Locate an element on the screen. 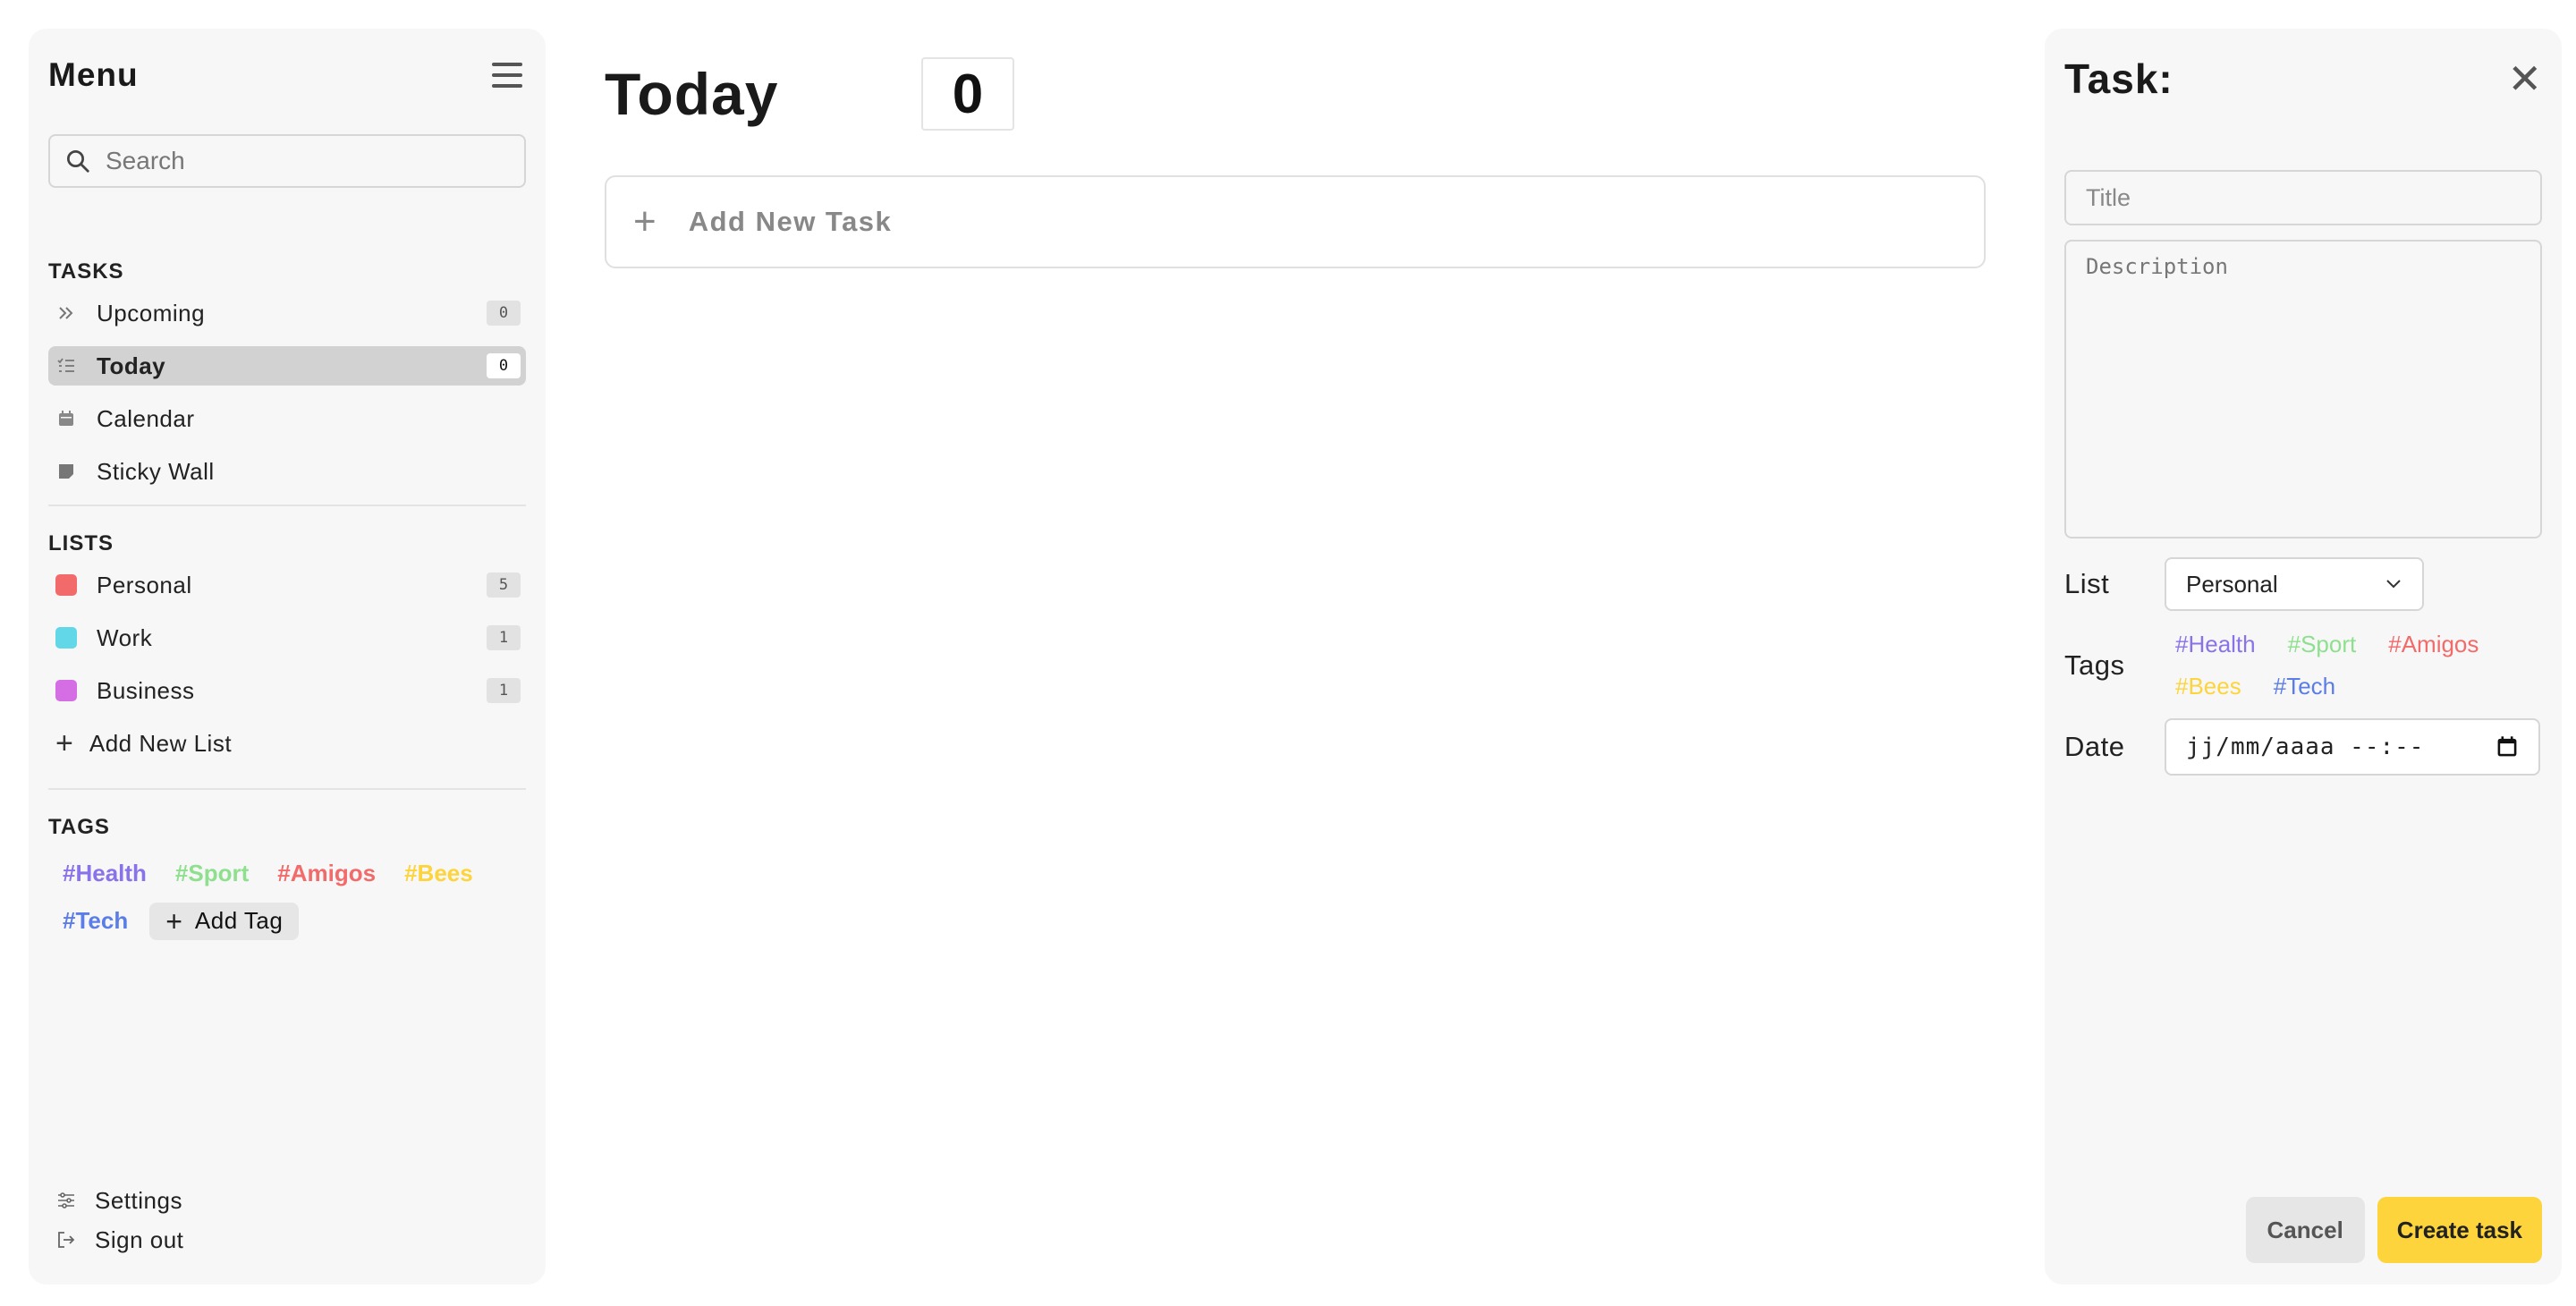  sidebar-title: Menu is located at coordinates (93, 74).